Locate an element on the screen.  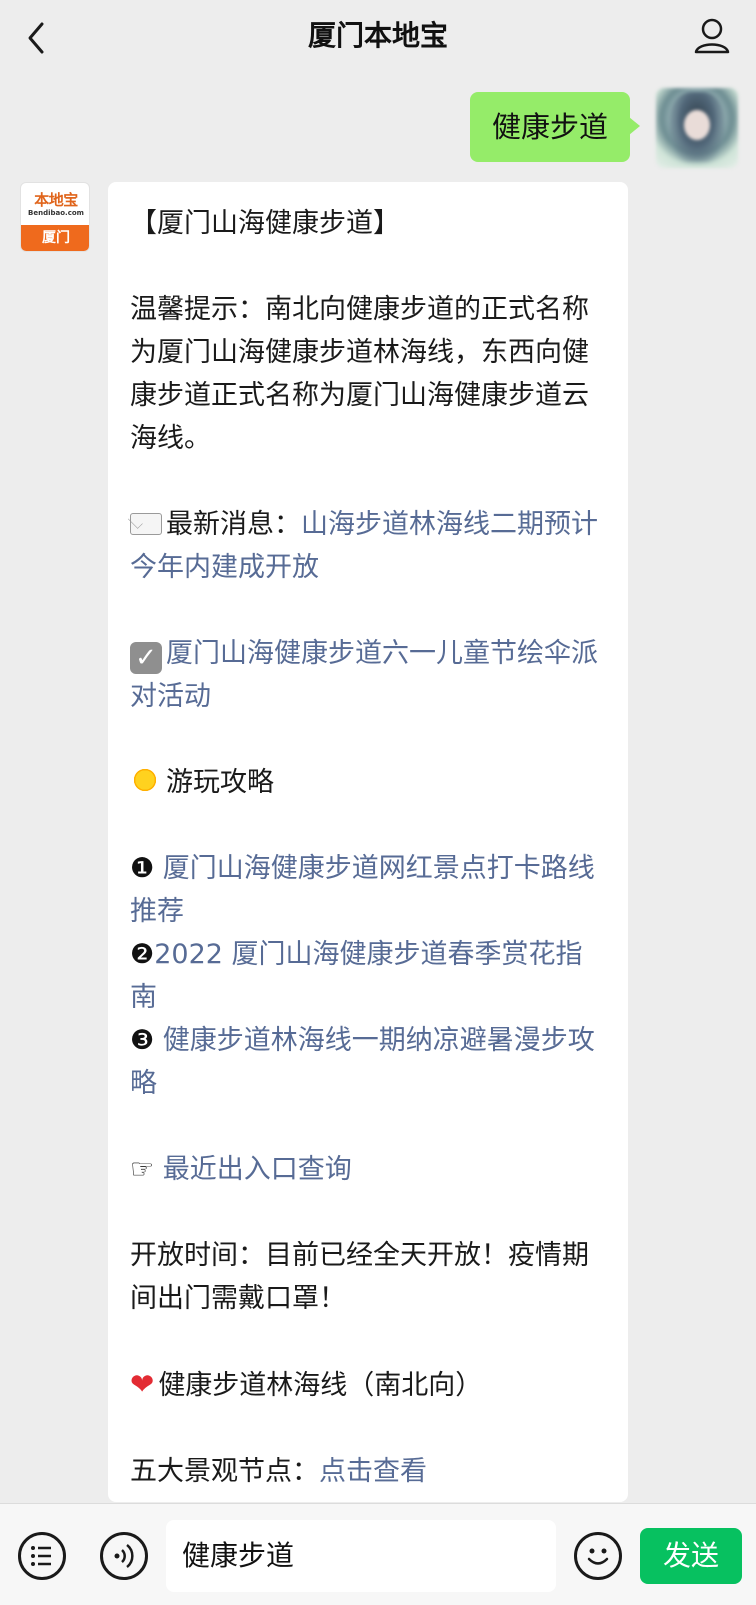
menu-button is located at coordinates (42, 1556).